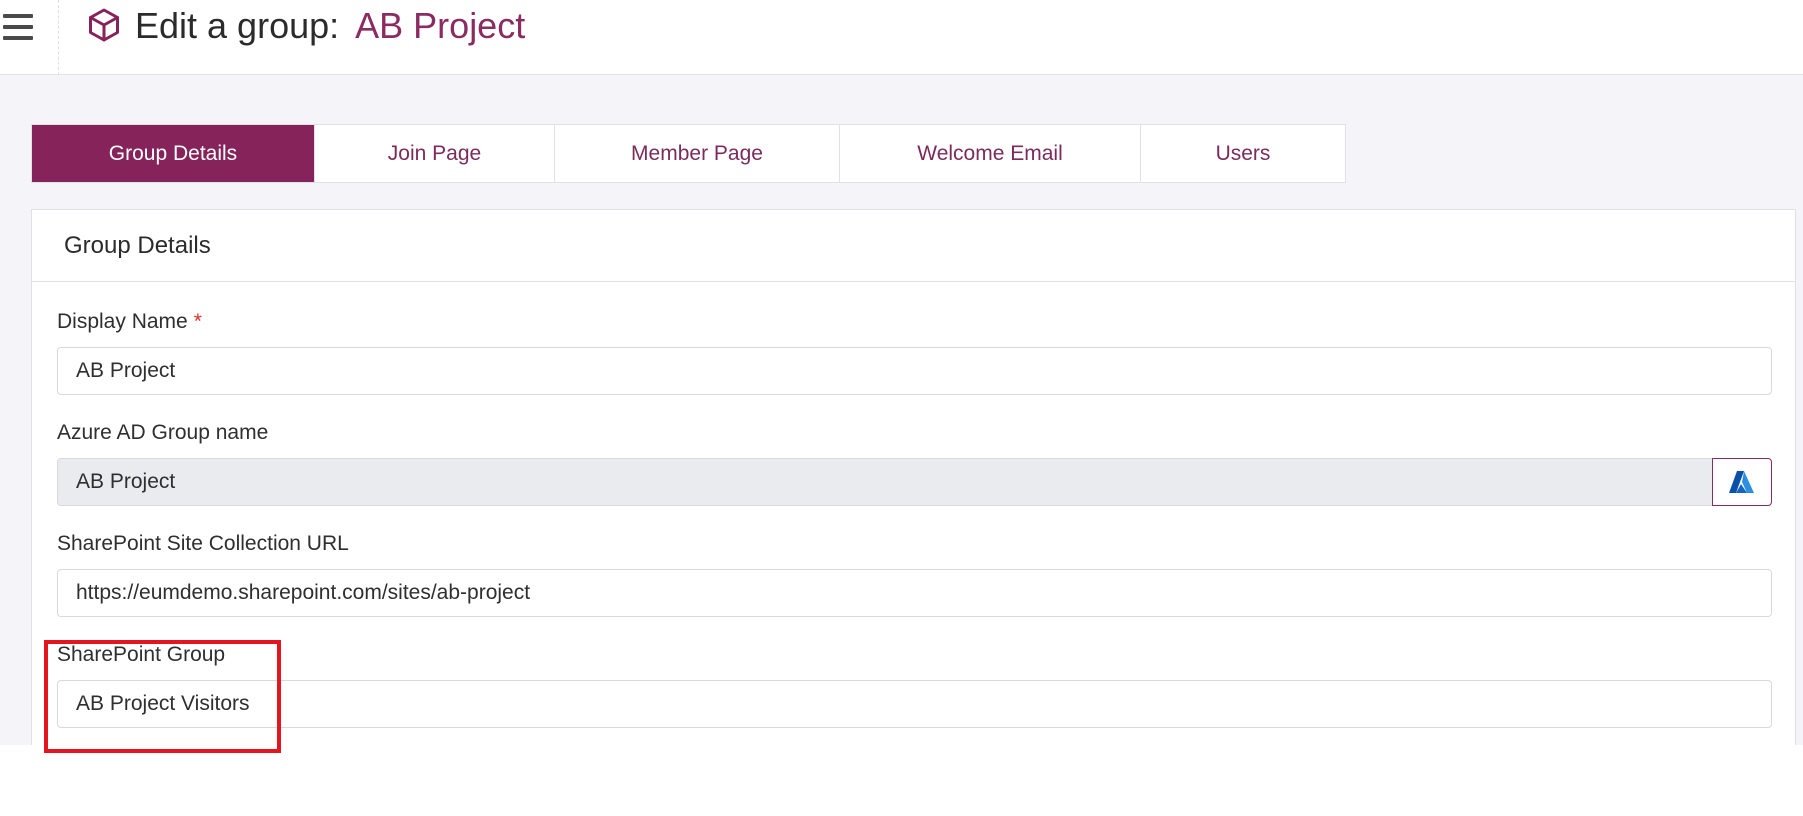  What do you see at coordinates (1243, 153) in the screenshot?
I see `tab-users: Users` at bounding box center [1243, 153].